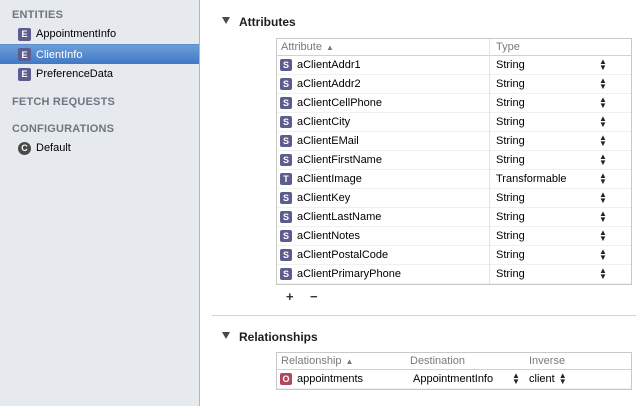 This screenshot has width=636, height=406. I want to click on table-row: SaClientEMail String ▲ ▼, so click(454, 141).